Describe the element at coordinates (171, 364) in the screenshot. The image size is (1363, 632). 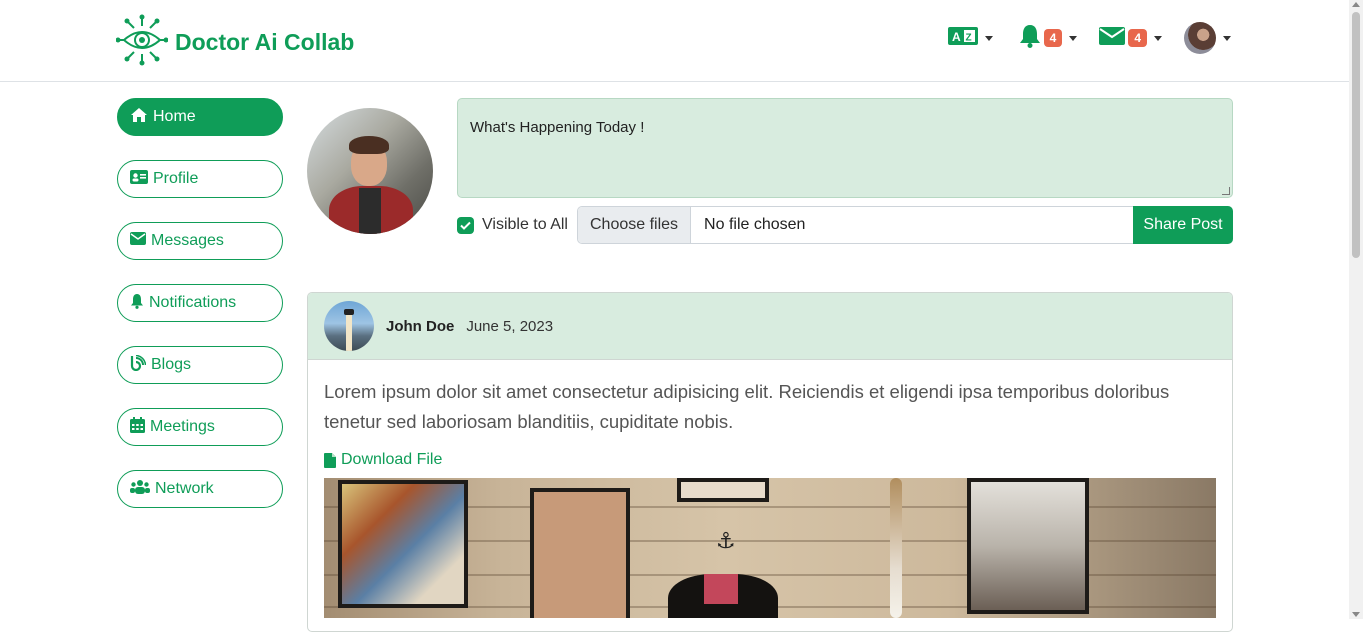
I see `sidebar-item-label: Blogs` at that location.